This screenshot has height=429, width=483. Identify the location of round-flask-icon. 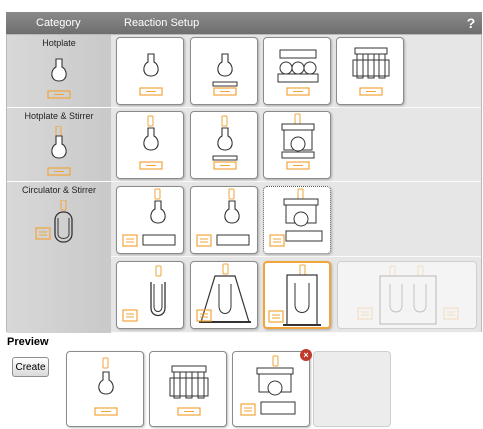
(151, 74).